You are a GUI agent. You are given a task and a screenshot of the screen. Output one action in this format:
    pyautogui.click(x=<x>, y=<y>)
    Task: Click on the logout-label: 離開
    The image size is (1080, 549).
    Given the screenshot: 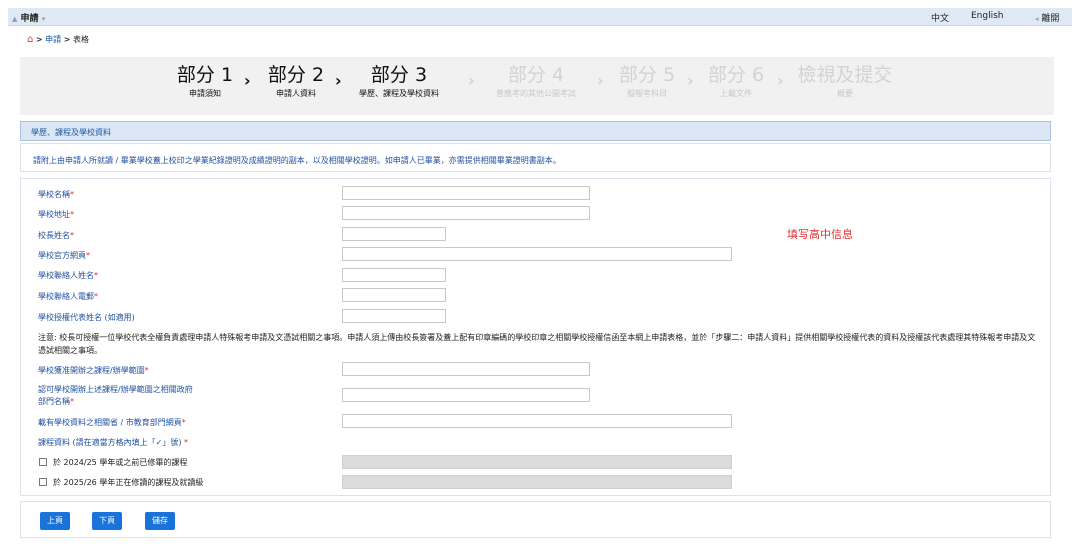 What is the action you would take?
    pyautogui.click(x=1050, y=19)
    